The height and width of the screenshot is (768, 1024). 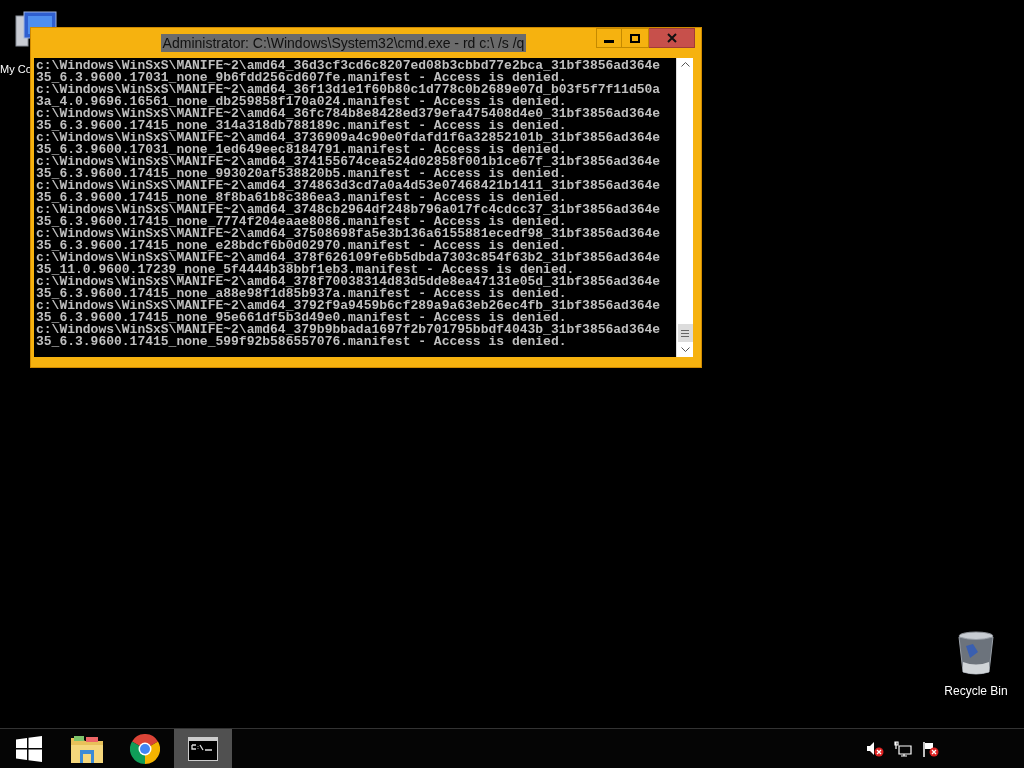 I want to click on console-line: 35_11.0.9600.17239_none_5f4444b38bbf1eb3.manifest - Access is denied., so click(x=305, y=270).